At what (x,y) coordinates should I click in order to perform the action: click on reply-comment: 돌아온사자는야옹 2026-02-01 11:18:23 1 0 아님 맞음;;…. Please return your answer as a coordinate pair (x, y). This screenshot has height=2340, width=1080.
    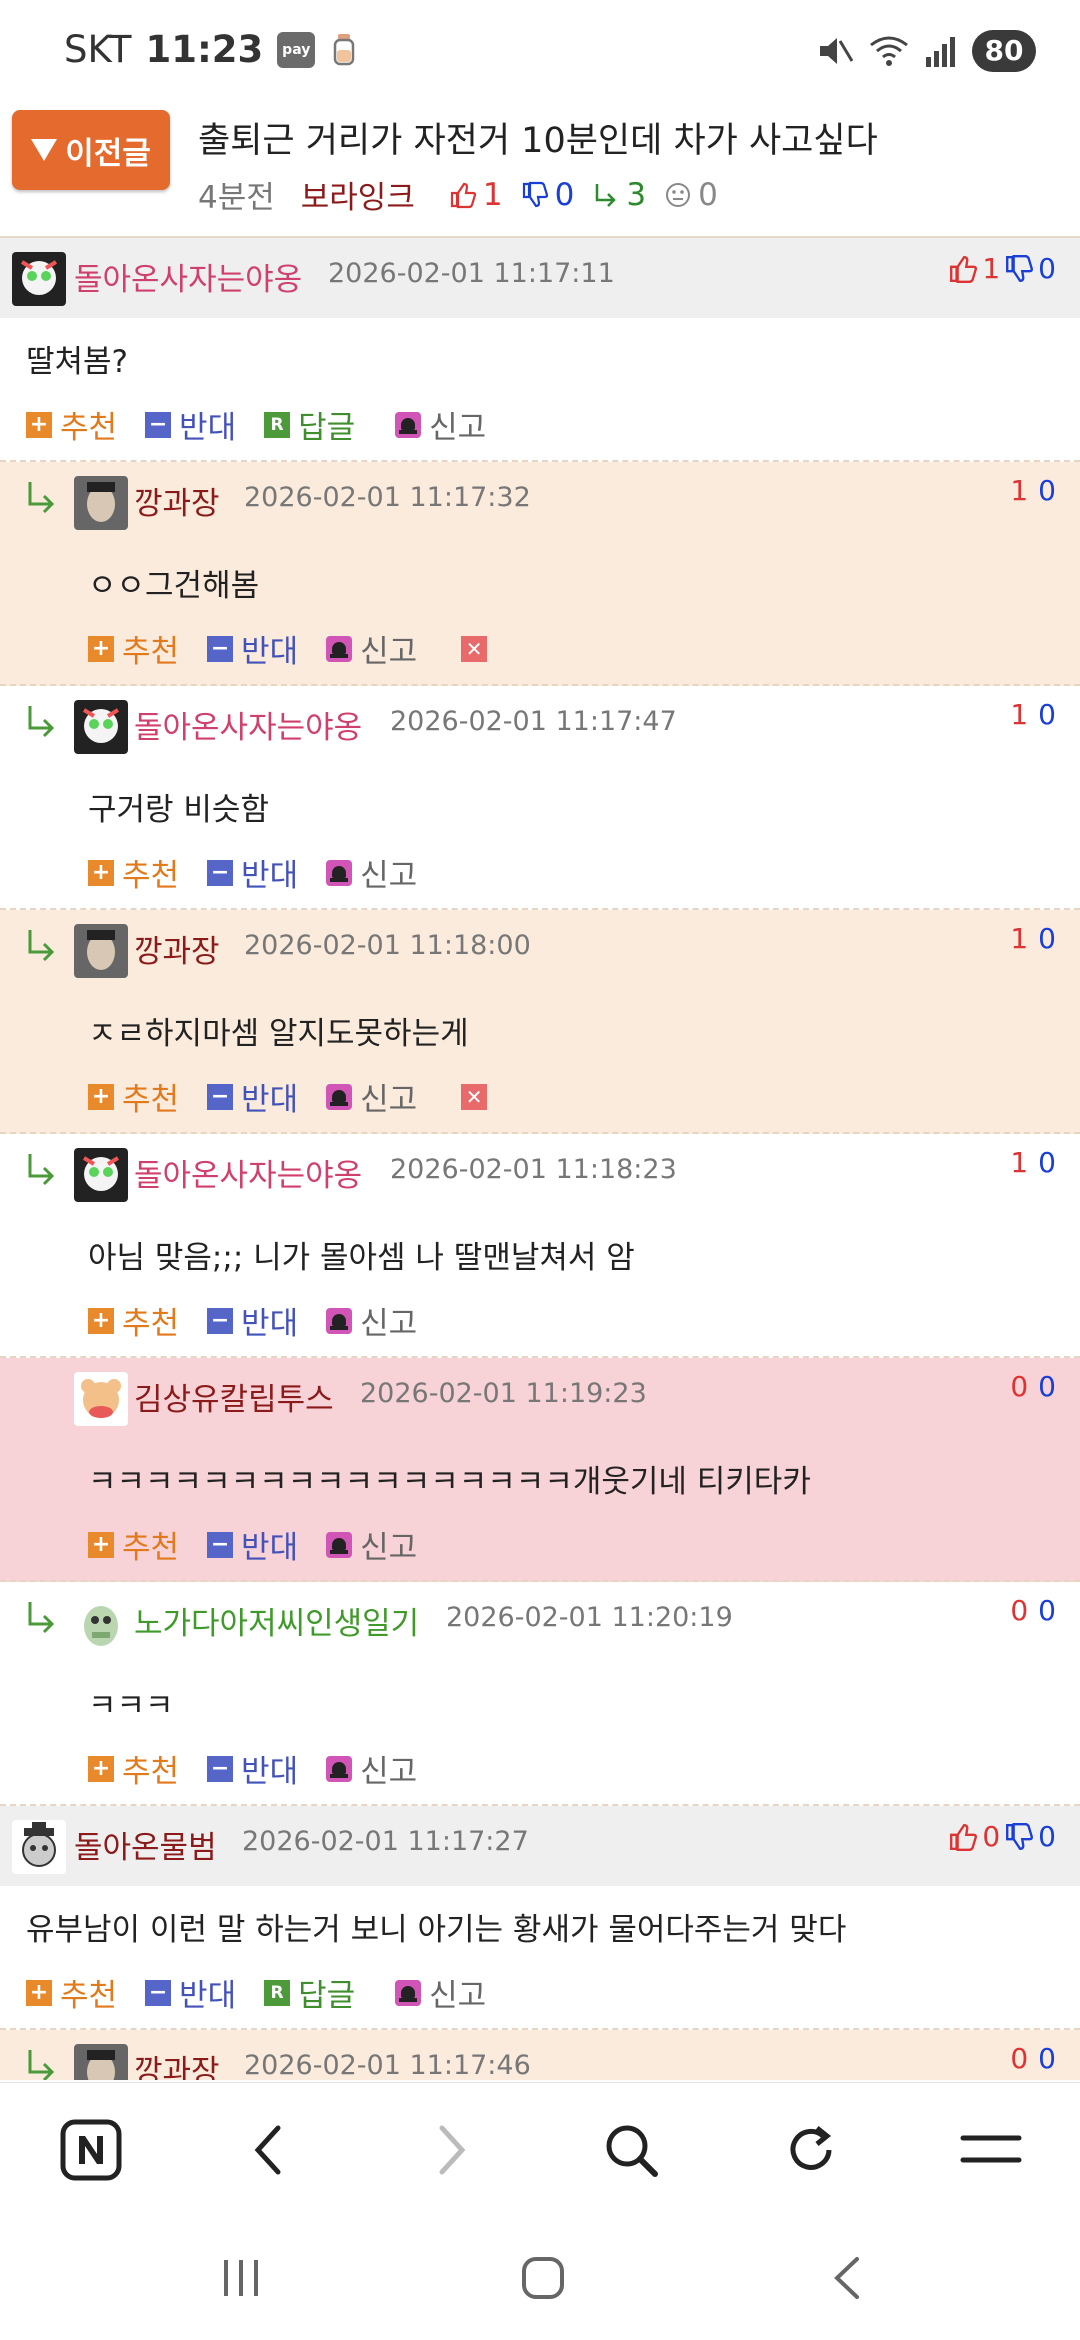
    Looking at the image, I should click on (540, 1246).